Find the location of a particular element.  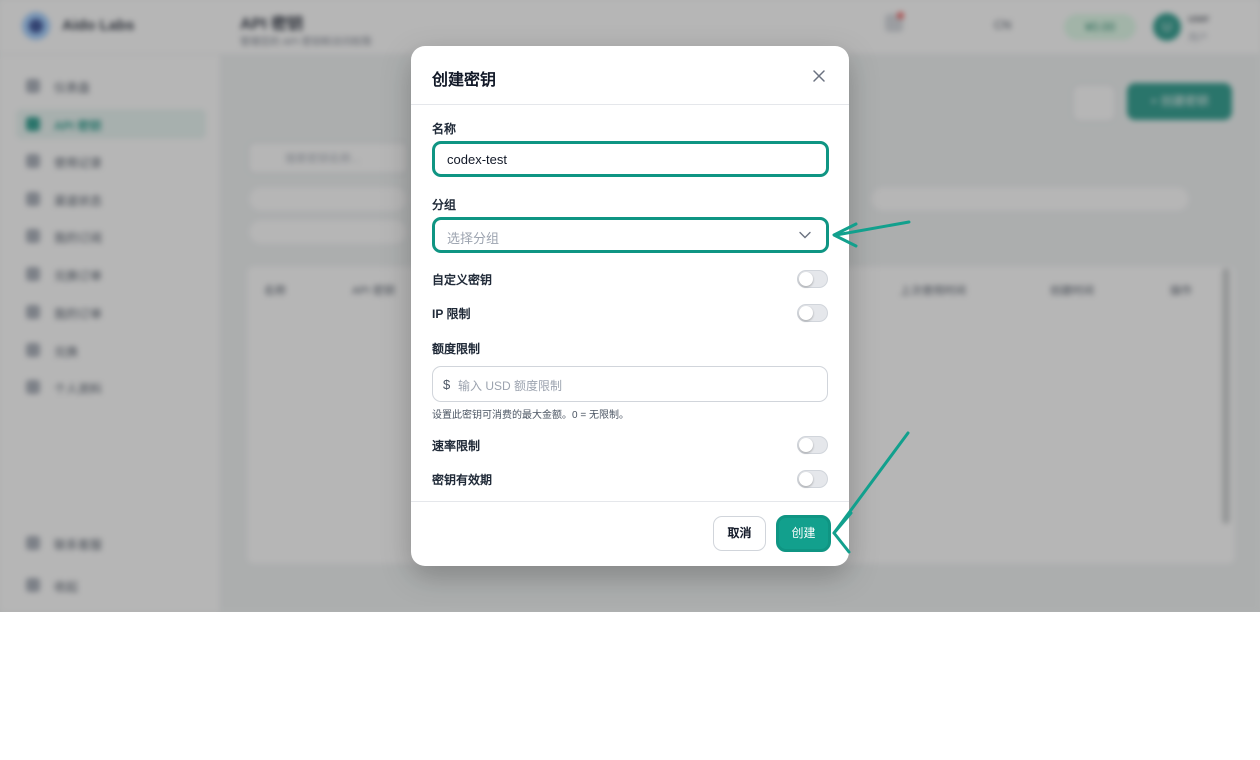

cancel-button: 取消 is located at coordinates (739, 533).